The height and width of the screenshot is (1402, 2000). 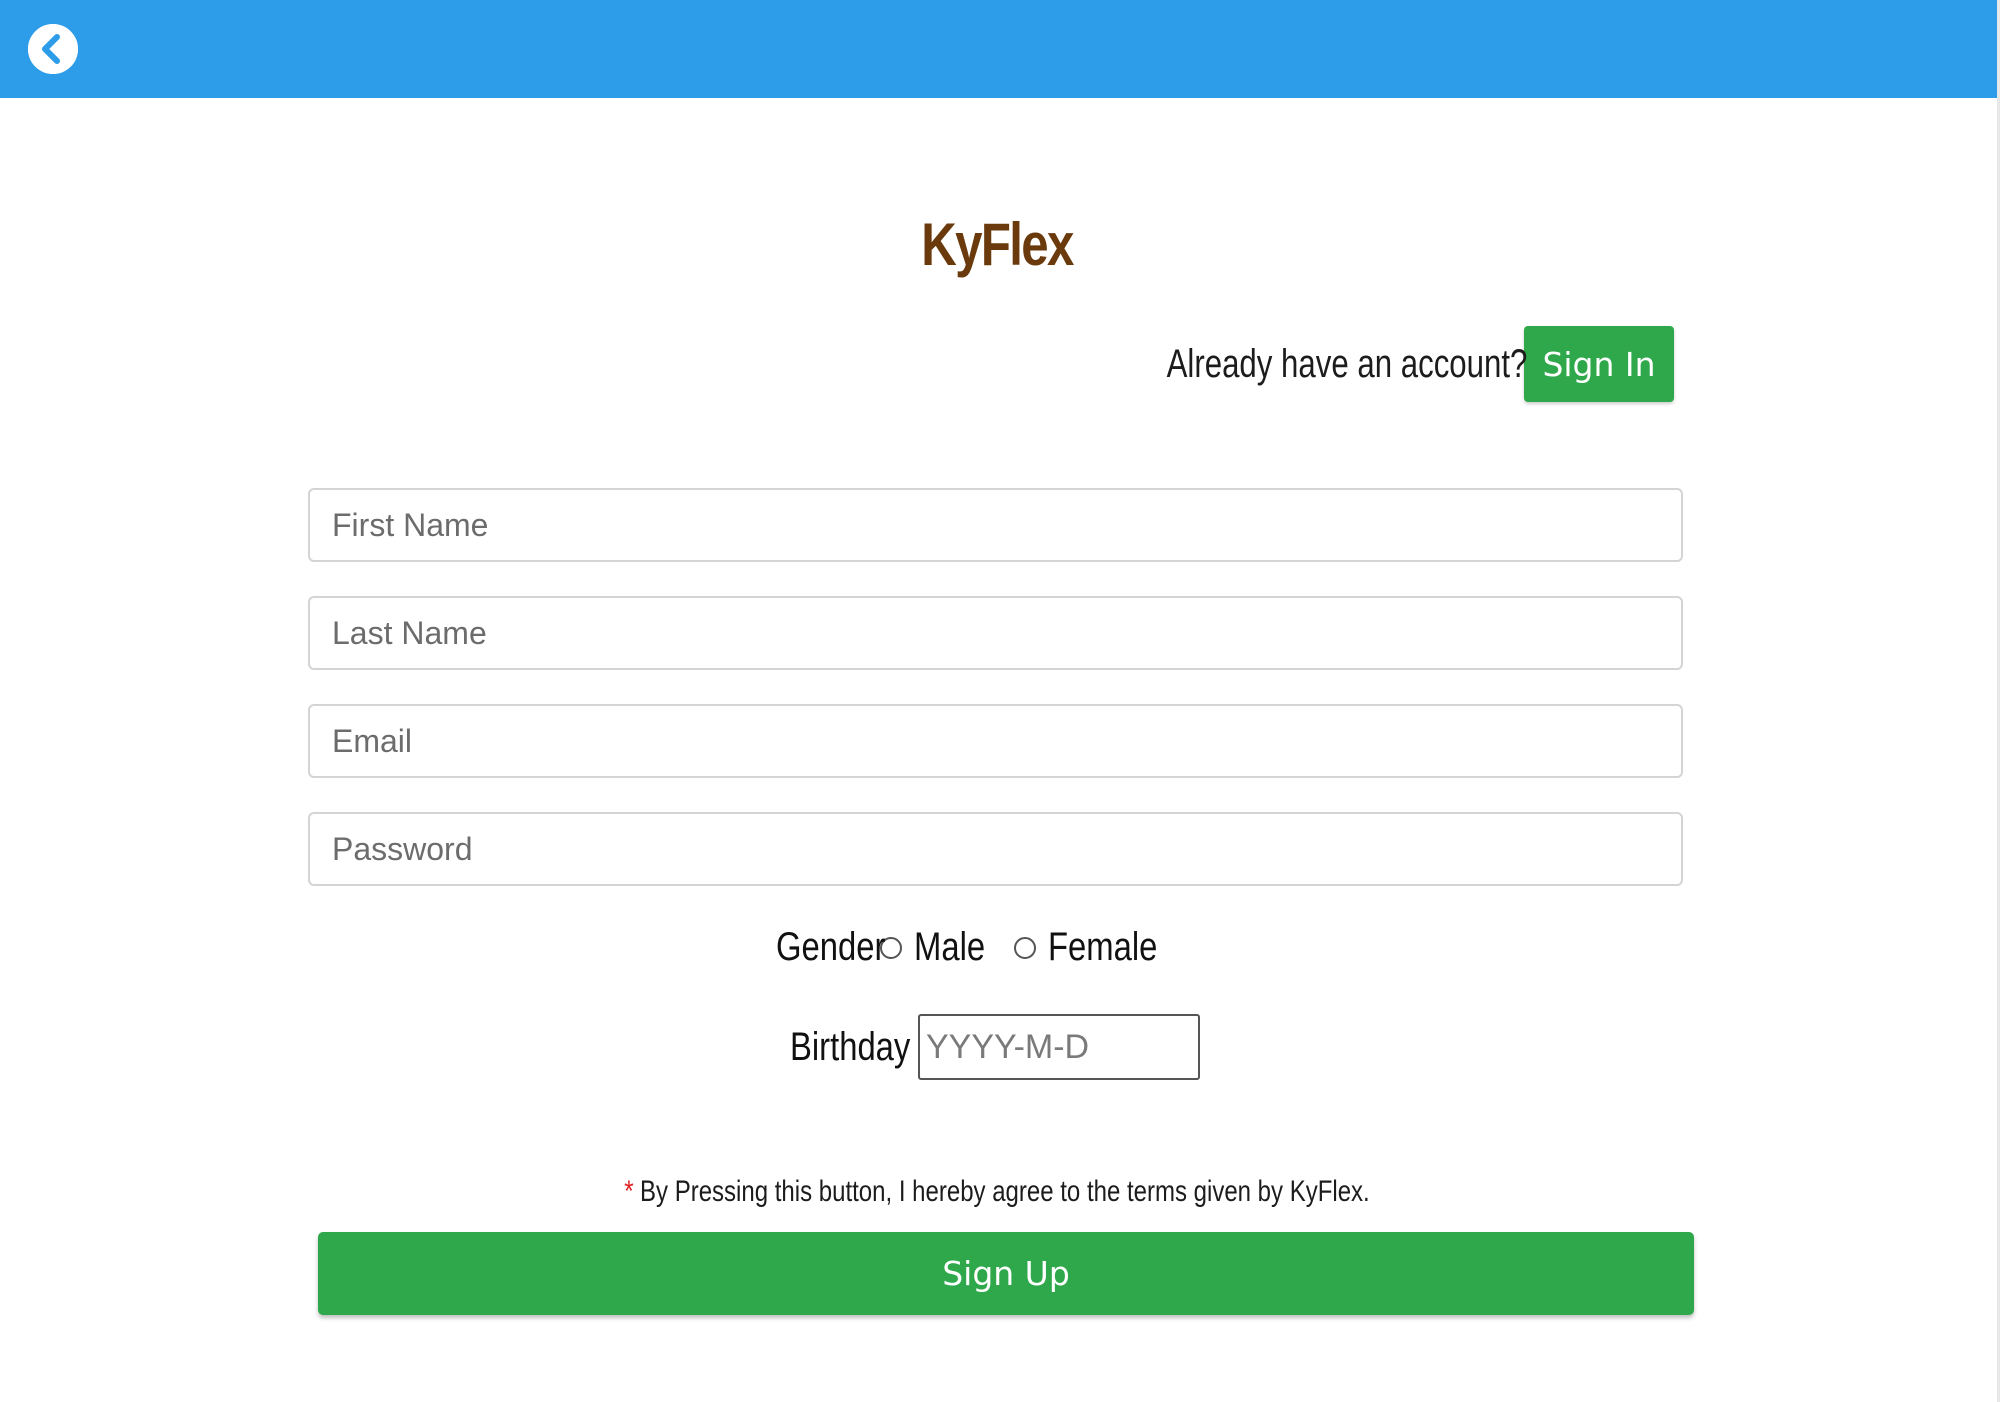 I want to click on account-prompt: Already have an account?, so click(x=1347, y=363).